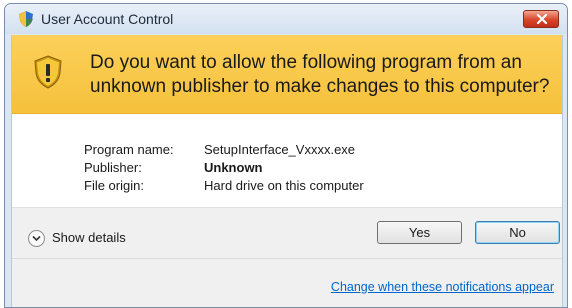 The height and width of the screenshot is (308, 572). Describe the element at coordinates (26, 19) in the screenshot. I see `uac-shield-icon` at that location.